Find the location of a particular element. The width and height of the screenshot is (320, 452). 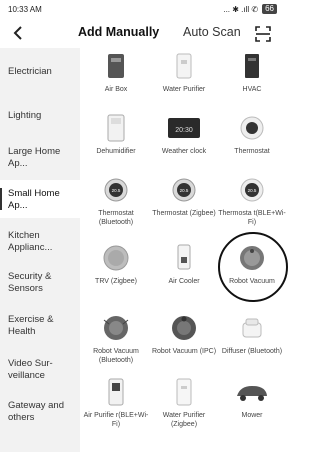

hvac-icon is located at coordinates (252, 66).